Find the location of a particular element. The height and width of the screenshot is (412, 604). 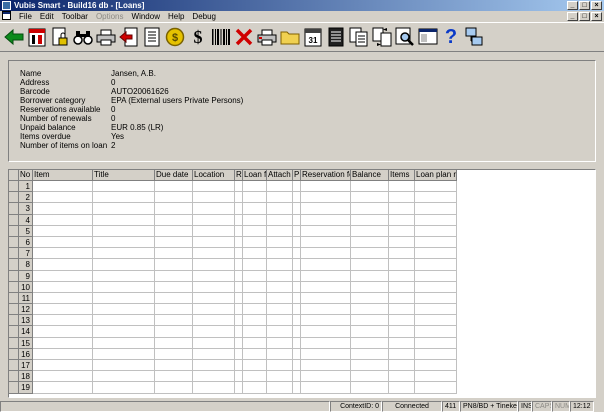

menu-toolbar: Toolbar is located at coordinates (75, 16).